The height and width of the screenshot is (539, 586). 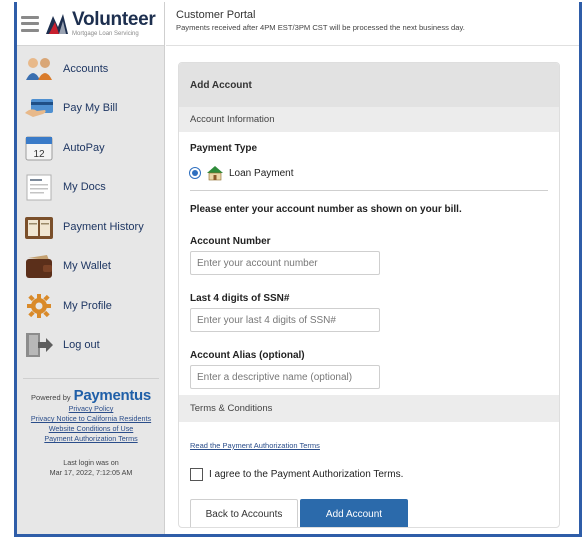 What do you see at coordinates (81, 345) in the screenshot?
I see `sidebar-item-label: Log out` at bounding box center [81, 345].